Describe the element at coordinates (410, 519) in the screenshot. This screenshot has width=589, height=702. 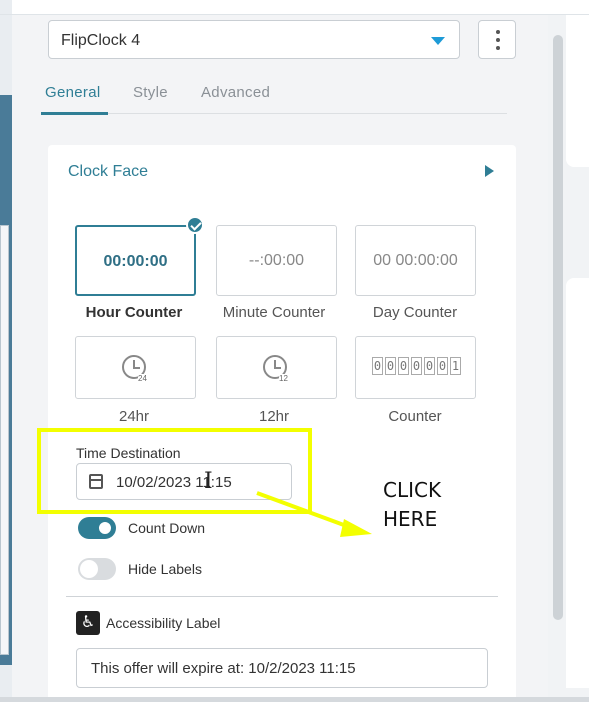
I see `annotation-line: HERE` at that location.